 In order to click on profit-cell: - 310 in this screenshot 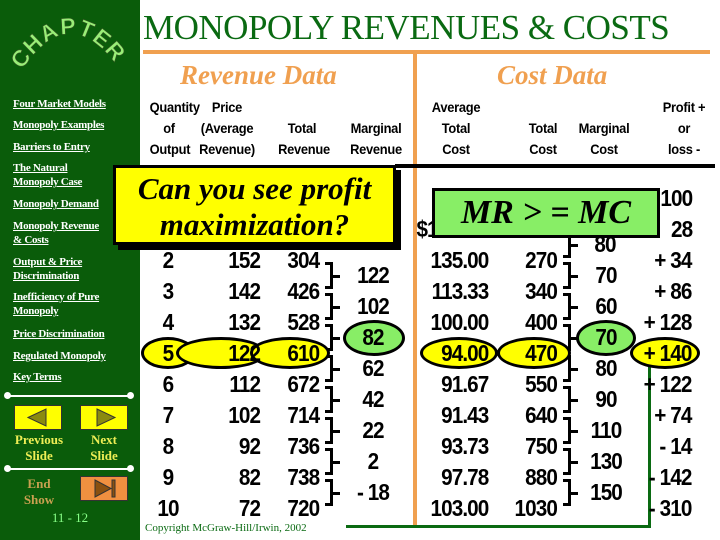, I will do `click(670, 508)`.